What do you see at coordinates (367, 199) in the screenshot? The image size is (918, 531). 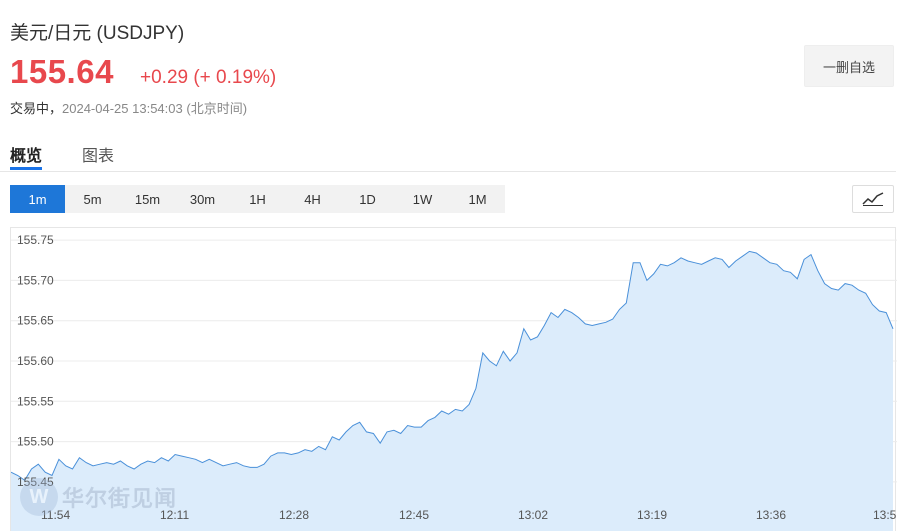 I see `period-1d: 1D` at bounding box center [367, 199].